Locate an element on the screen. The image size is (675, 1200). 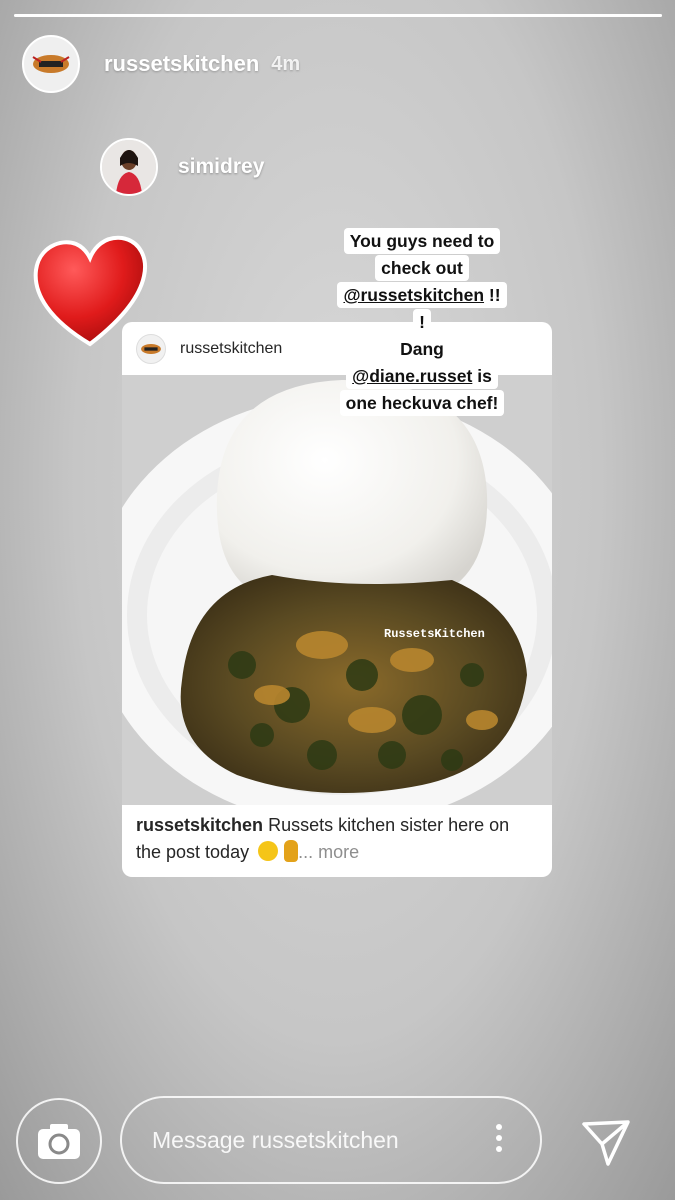
victory-hand-emoji-icon is located at coordinates (291, 851).